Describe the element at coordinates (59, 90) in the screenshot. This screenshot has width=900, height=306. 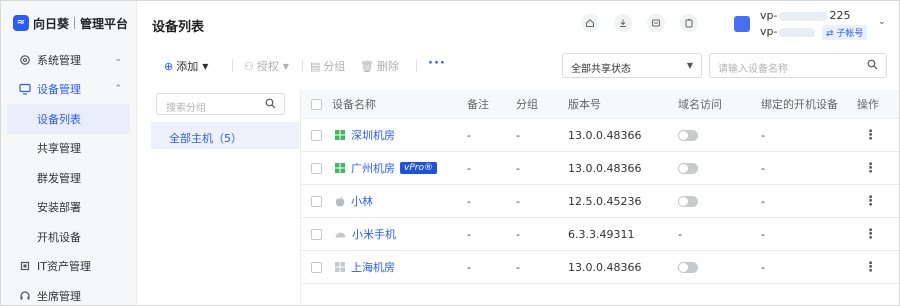
I see `sidebar-item-label: 设备管理` at that location.